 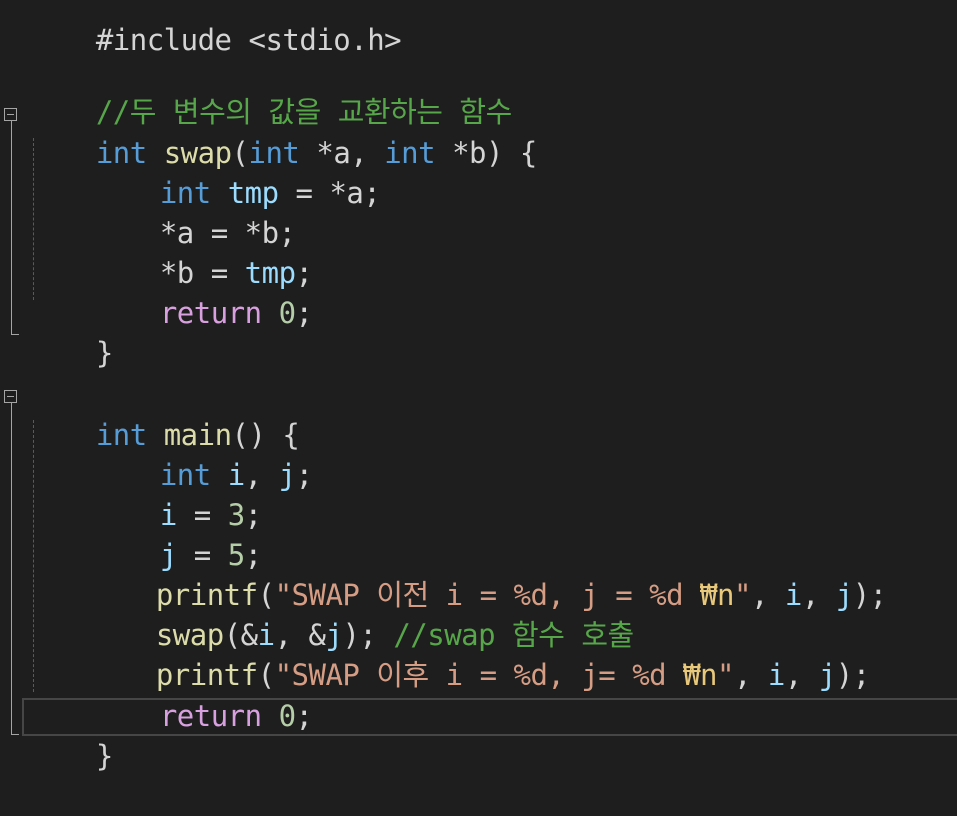 What do you see at coordinates (270, 90) in the screenshot?
I see `code-line-comment: //두 변수의 값을 교환하는 함수` at bounding box center [270, 90].